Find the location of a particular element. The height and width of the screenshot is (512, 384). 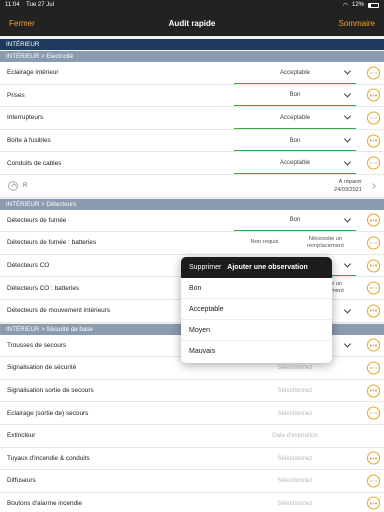

chevron-right-icon is located at coordinates (373, 185).